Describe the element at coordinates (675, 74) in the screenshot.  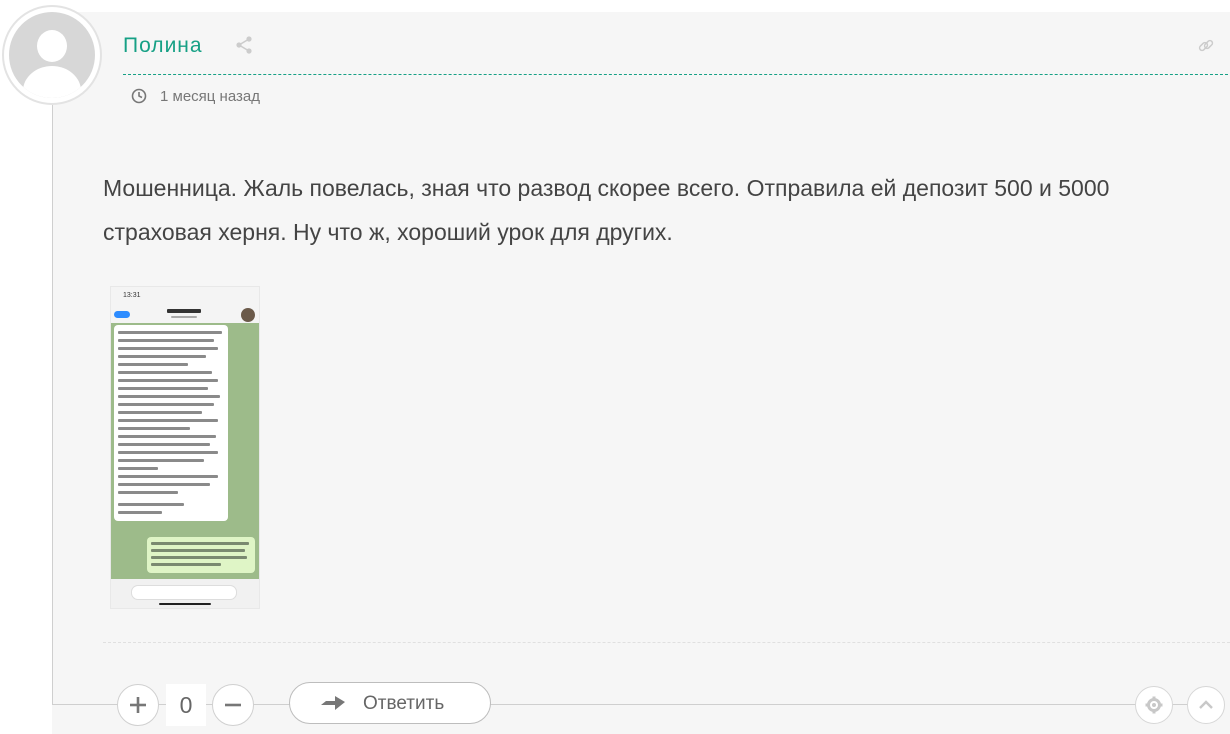
I see `header-divider` at that location.